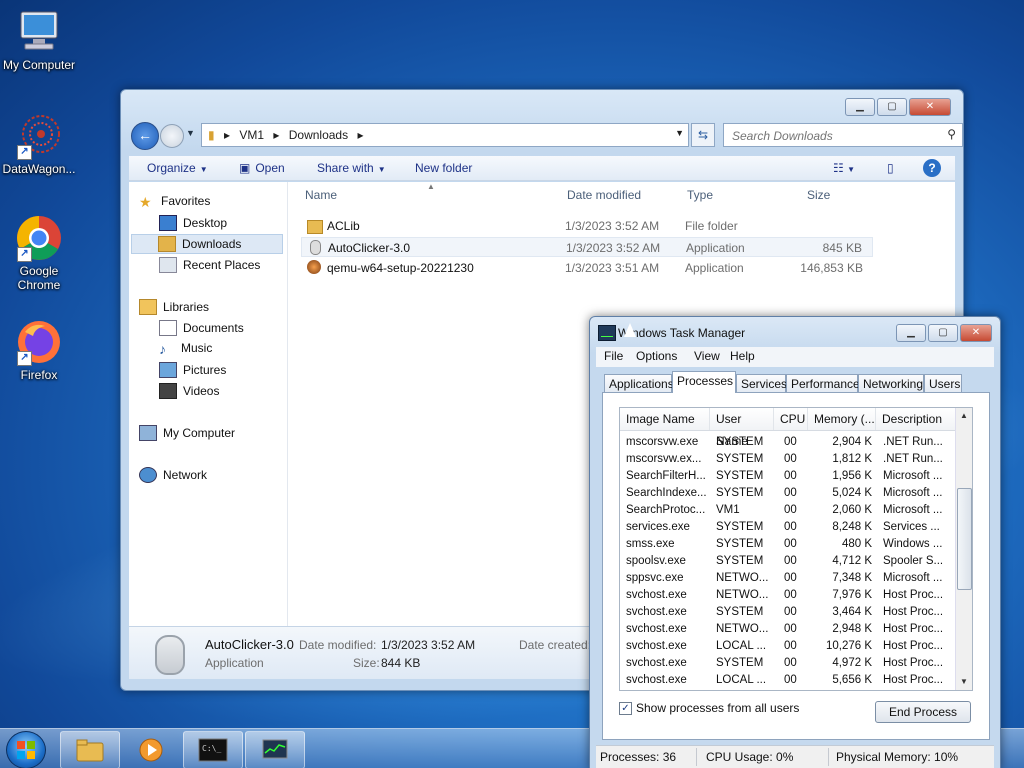 Image resolution: width=1024 pixels, height=768 pixels. What do you see at coordinates (262, 168) in the screenshot?
I see `open-button: ▣ Open` at bounding box center [262, 168].